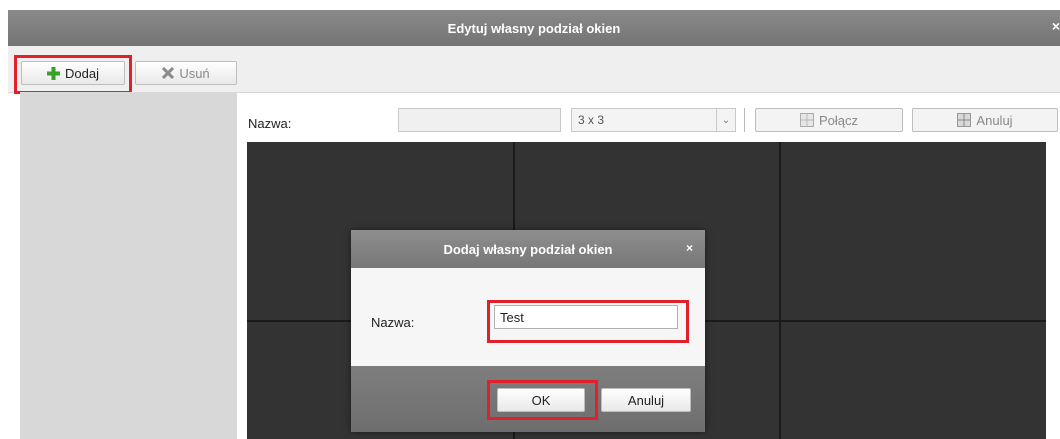 This screenshot has width=1060, height=439. What do you see at coordinates (646, 400) in the screenshot?
I see `dialog-cancel-button: Anuluj` at bounding box center [646, 400].